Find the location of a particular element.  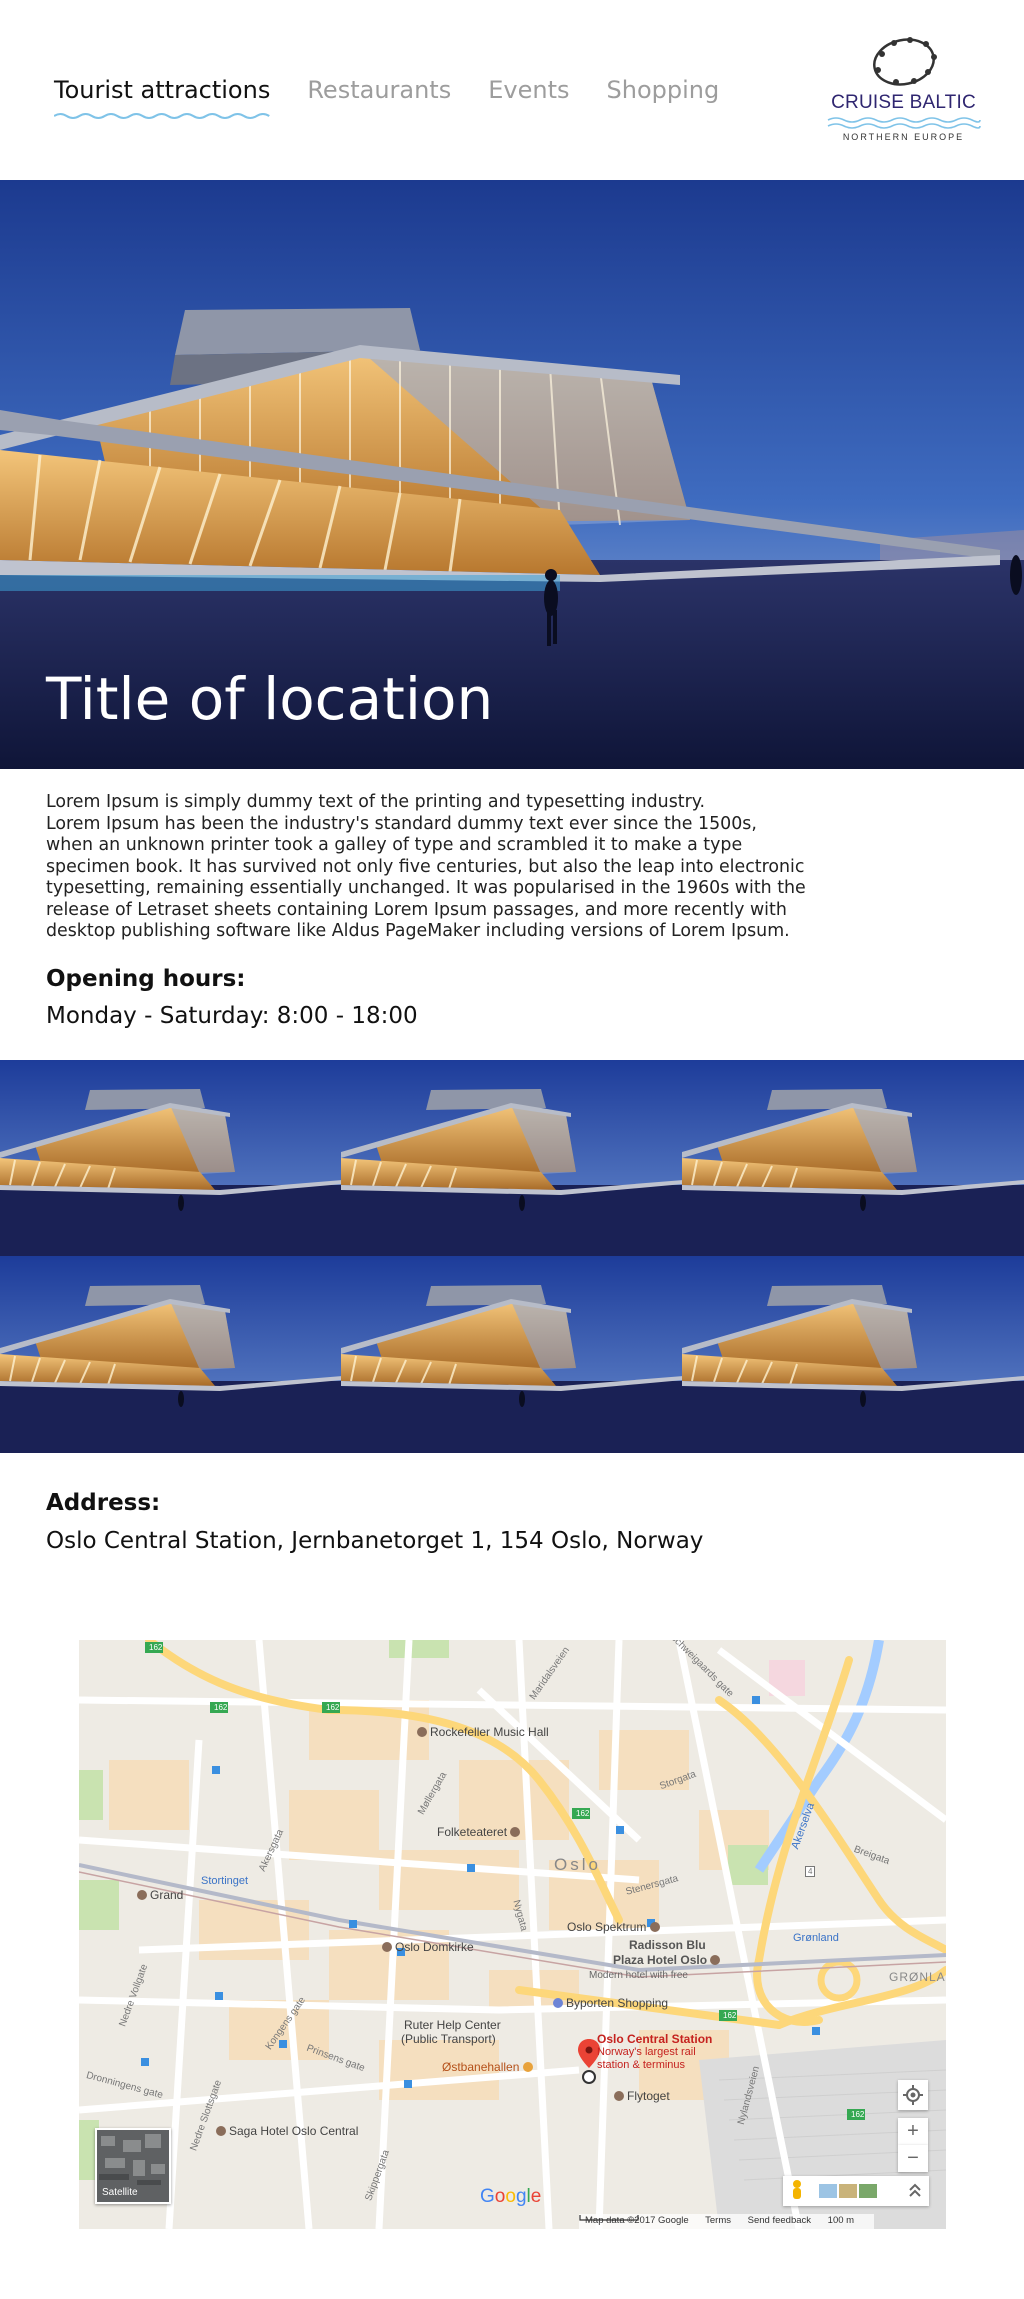

place-oslo-spektrum: Oslo Spektrum is located at coordinates (615, 1927).